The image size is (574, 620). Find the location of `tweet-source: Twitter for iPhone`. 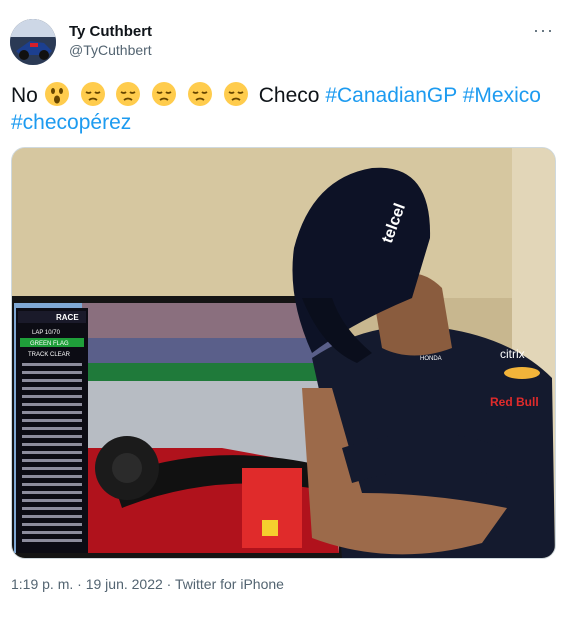

tweet-source: Twitter for iPhone is located at coordinates (229, 584).